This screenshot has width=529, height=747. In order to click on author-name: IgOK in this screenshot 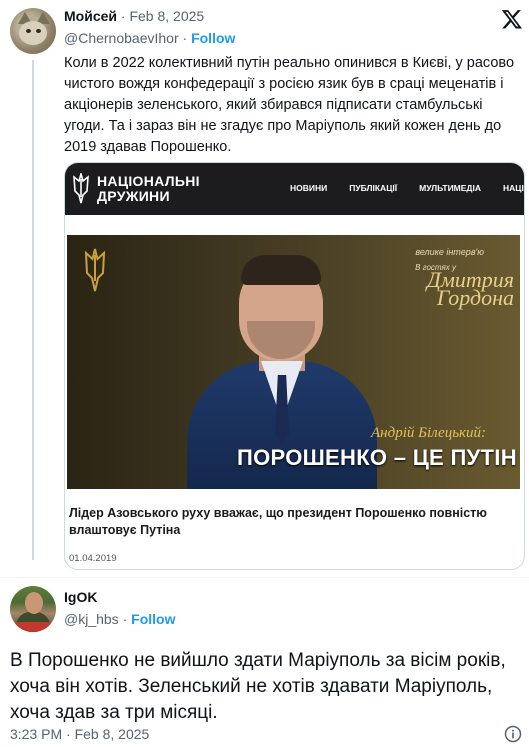, I will do `click(80, 597)`.